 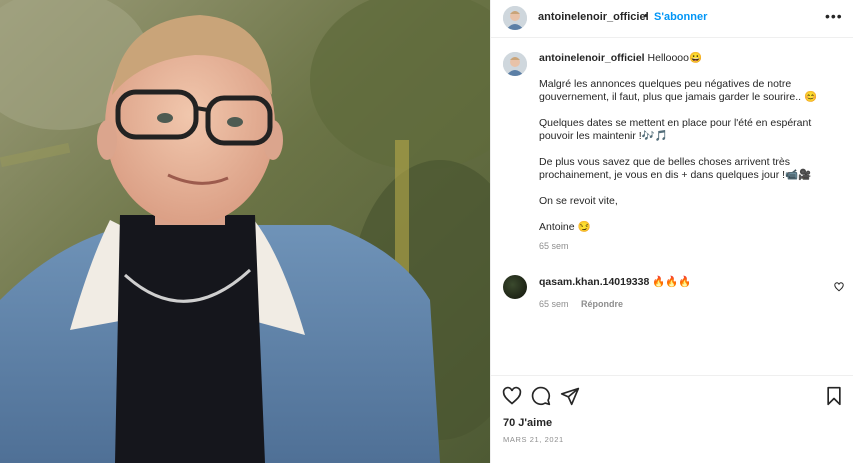 What do you see at coordinates (554, 304) in the screenshot?
I see `comment-timestamp: 65 sem` at bounding box center [554, 304].